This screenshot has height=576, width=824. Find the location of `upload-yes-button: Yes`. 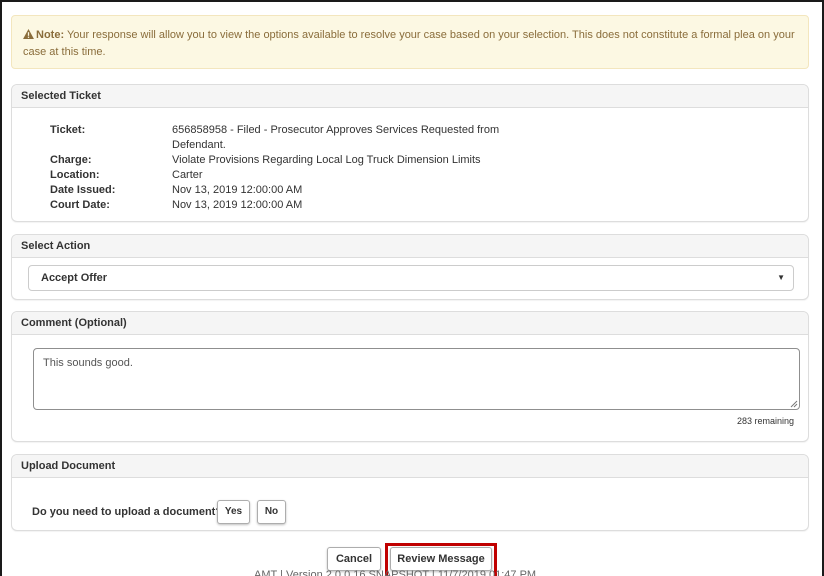

upload-yes-button: Yes is located at coordinates (233, 512).